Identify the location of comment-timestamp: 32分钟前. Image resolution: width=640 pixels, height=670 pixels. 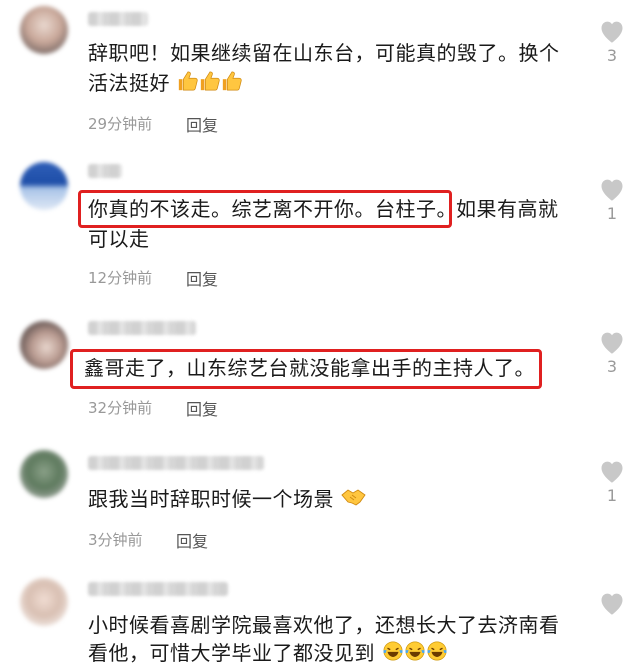
(120, 408).